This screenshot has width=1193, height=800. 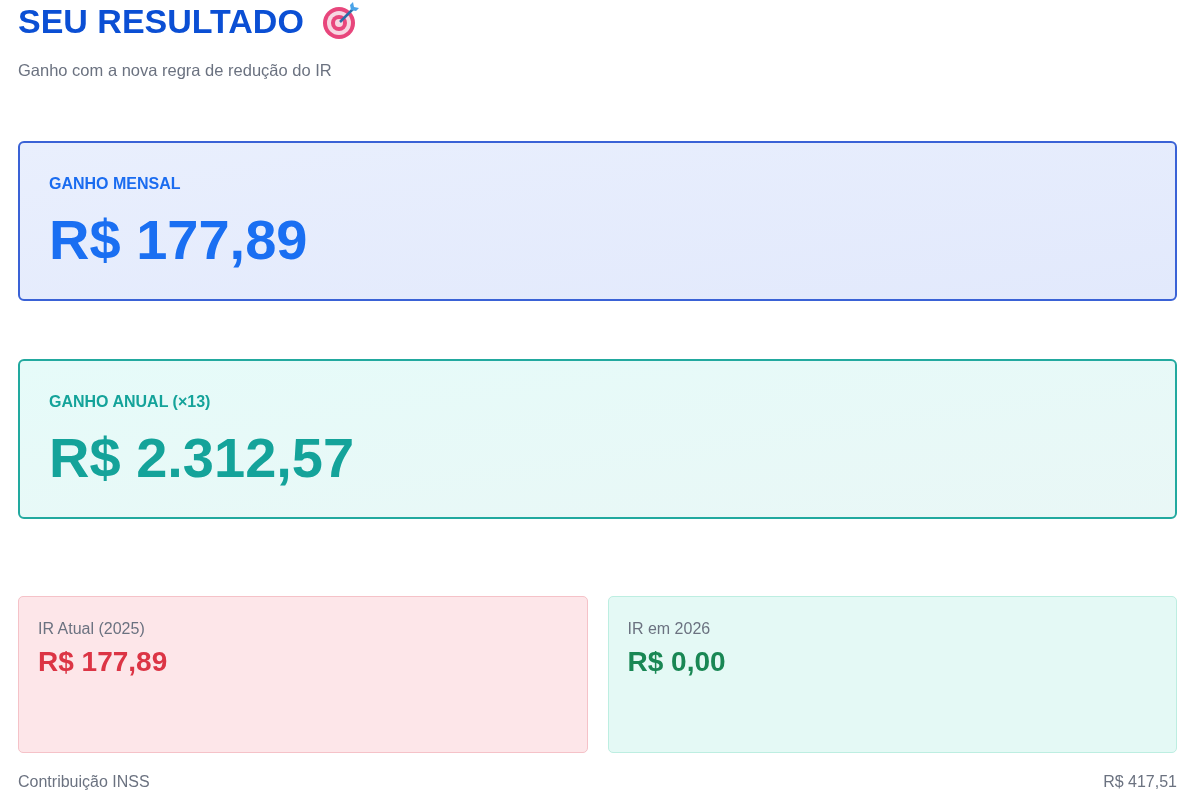 I want to click on detail-label: Contribuição INSS, so click(x=84, y=782).